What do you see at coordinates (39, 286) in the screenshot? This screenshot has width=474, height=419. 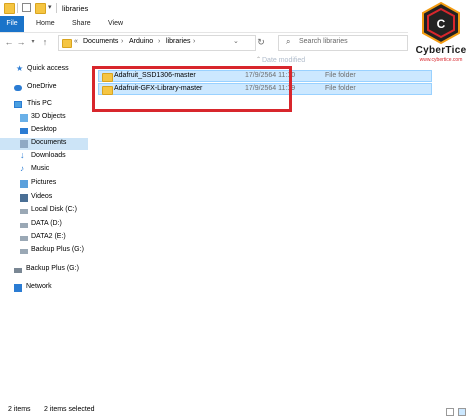 I see `sidebar-item-label: Network` at bounding box center [39, 286].